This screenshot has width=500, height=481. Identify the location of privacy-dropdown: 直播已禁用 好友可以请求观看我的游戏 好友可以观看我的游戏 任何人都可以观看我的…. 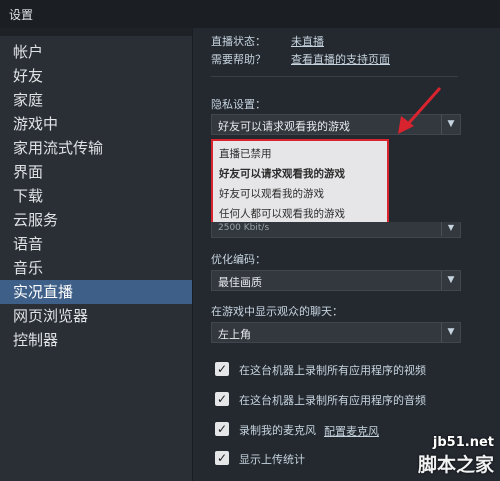
(300, 182).